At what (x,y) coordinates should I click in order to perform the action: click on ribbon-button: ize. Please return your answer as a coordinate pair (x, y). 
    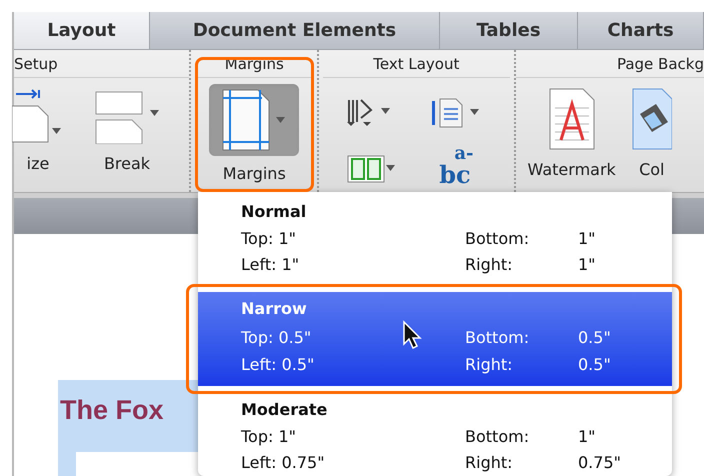
    Looking at the image, I should click on (38, 127).